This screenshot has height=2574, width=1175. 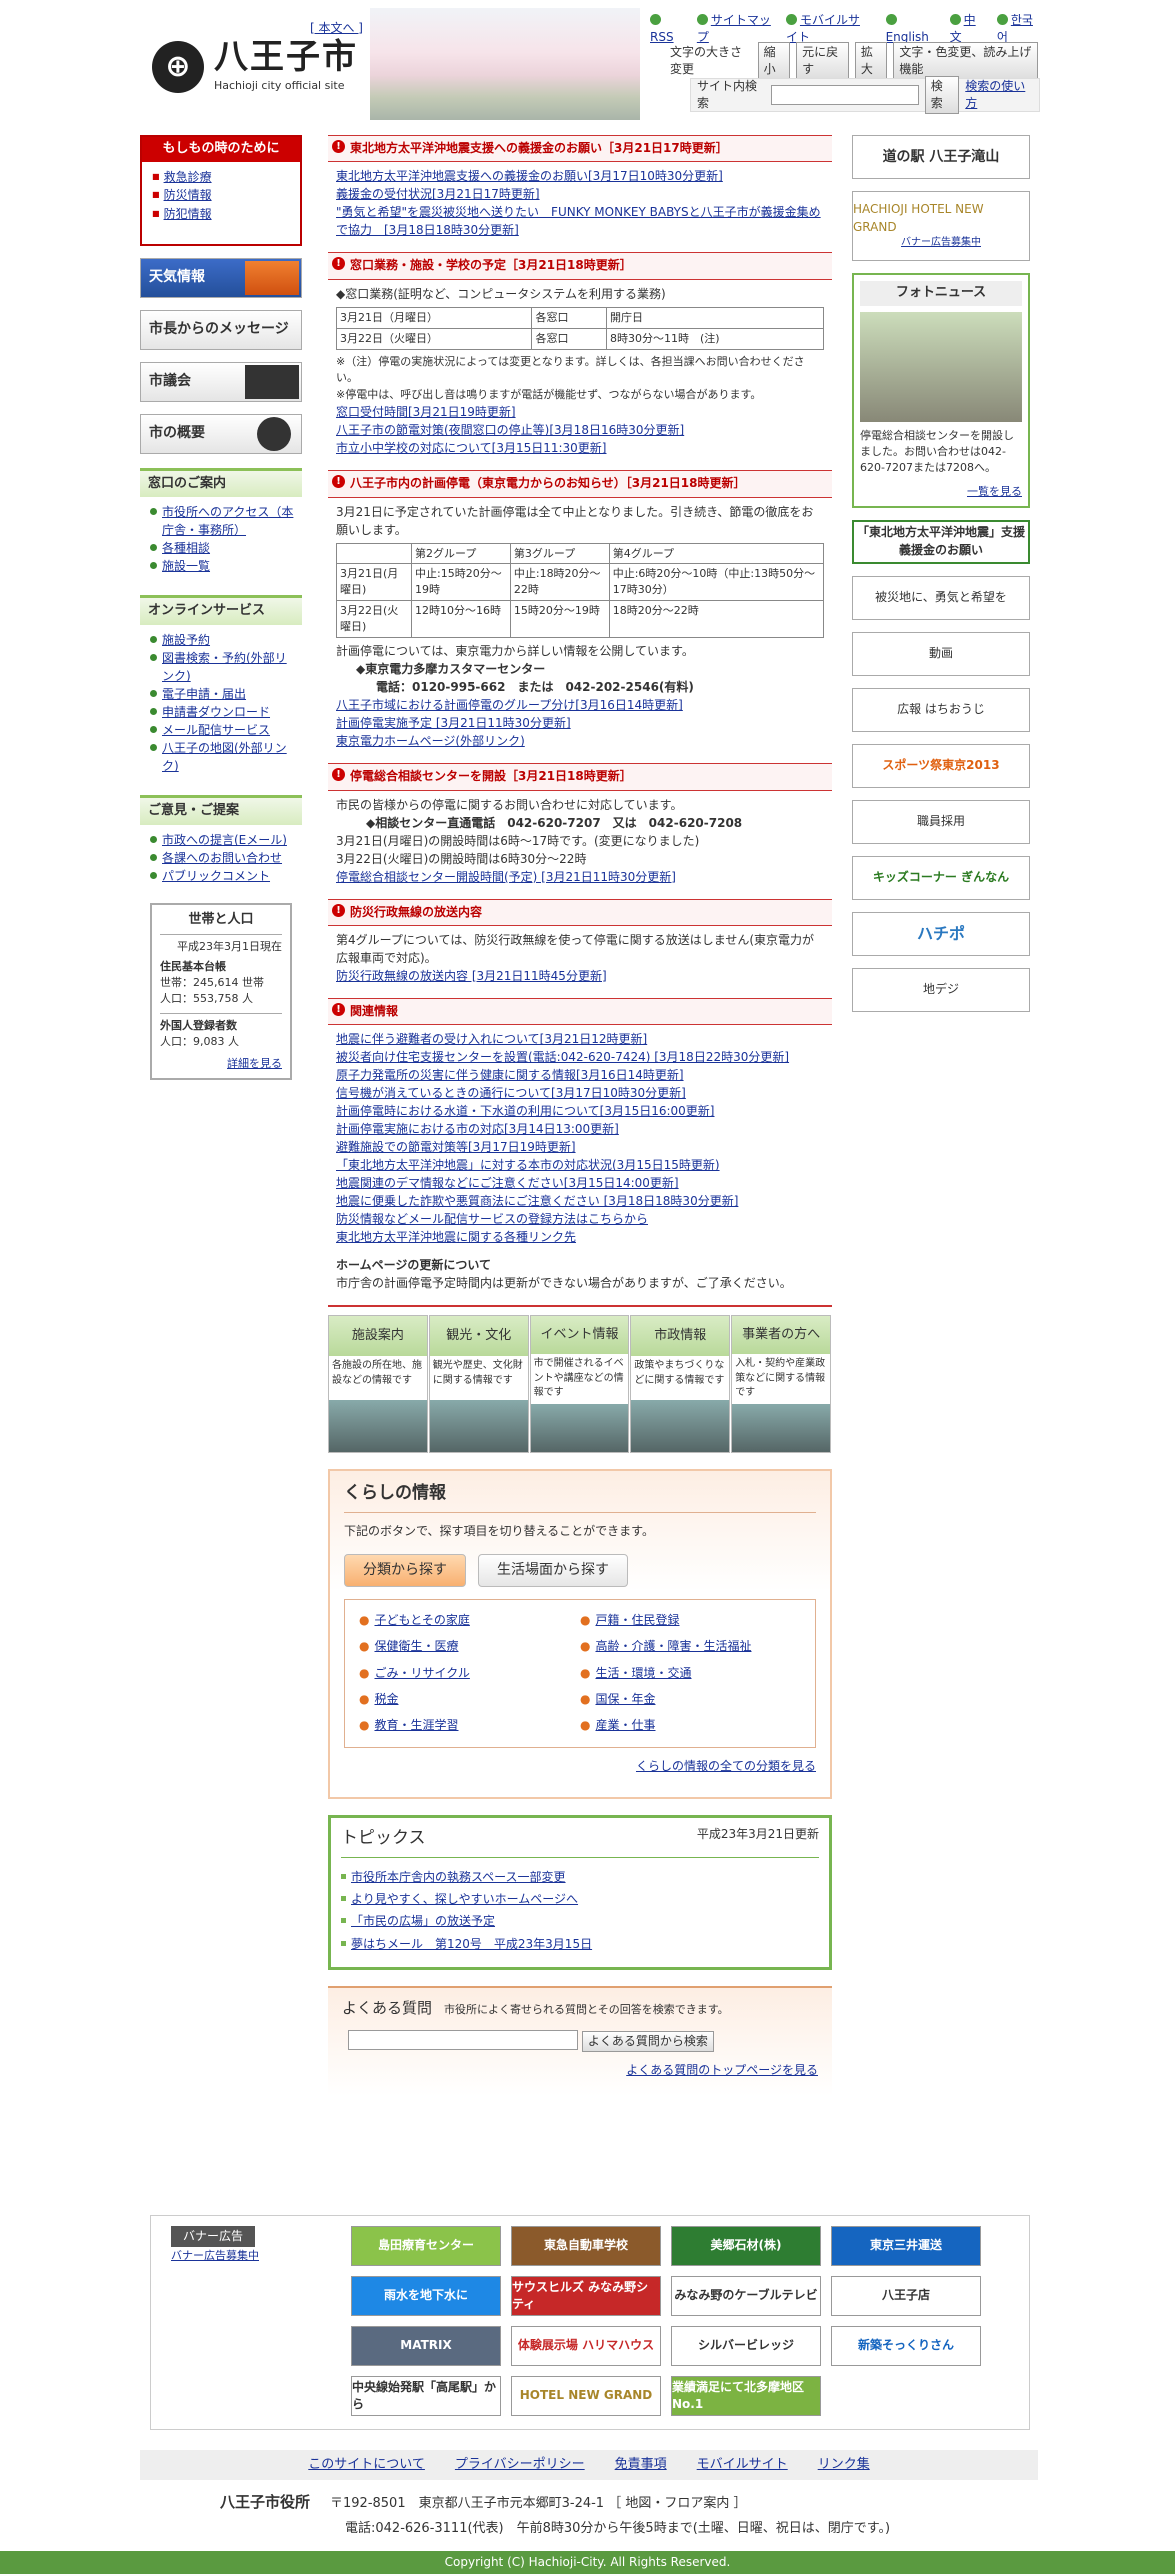 What do you see at coordinates (641, 2465) in the screenshot?
I see `footer-link: 免責事項` at bounding box center [641, 2465].